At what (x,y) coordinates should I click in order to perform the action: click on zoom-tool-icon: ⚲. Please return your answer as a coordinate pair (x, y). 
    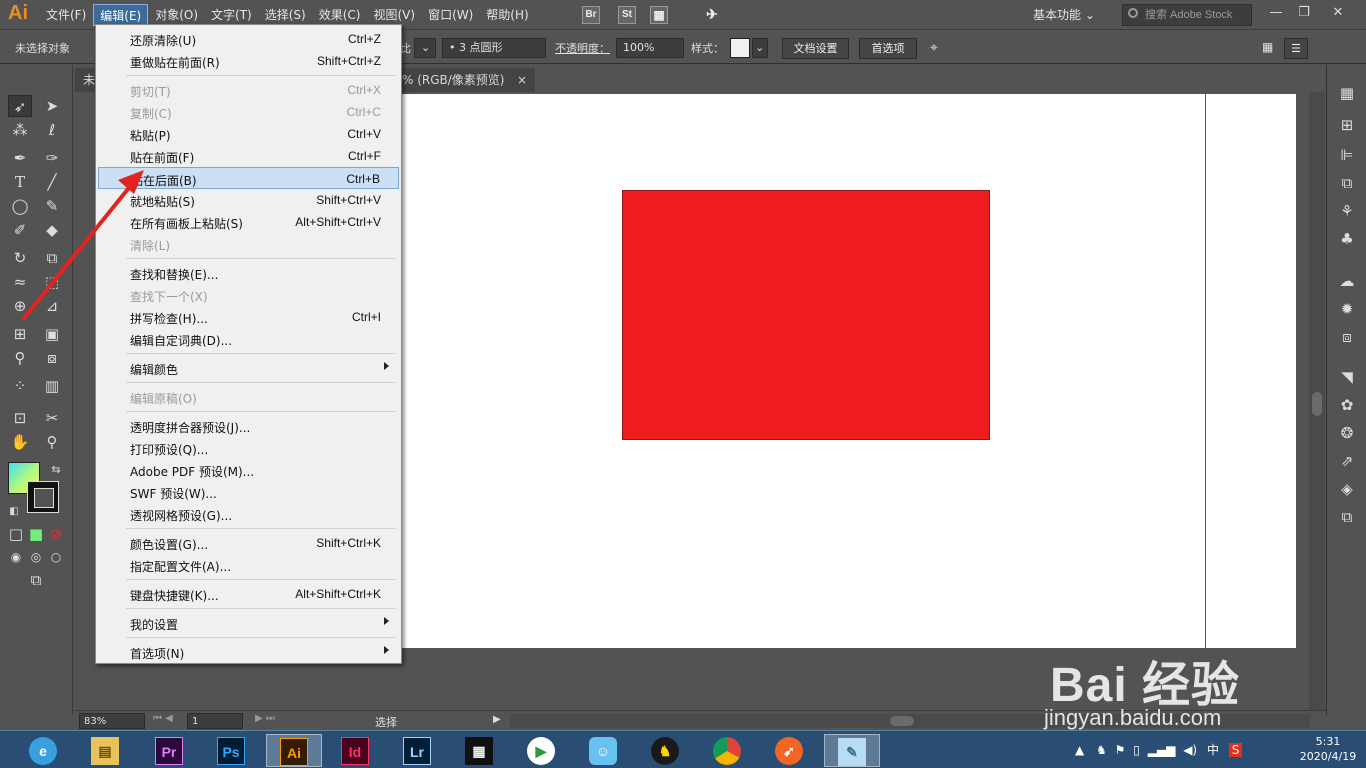
    Looking at the image, I should click on (52, 442).